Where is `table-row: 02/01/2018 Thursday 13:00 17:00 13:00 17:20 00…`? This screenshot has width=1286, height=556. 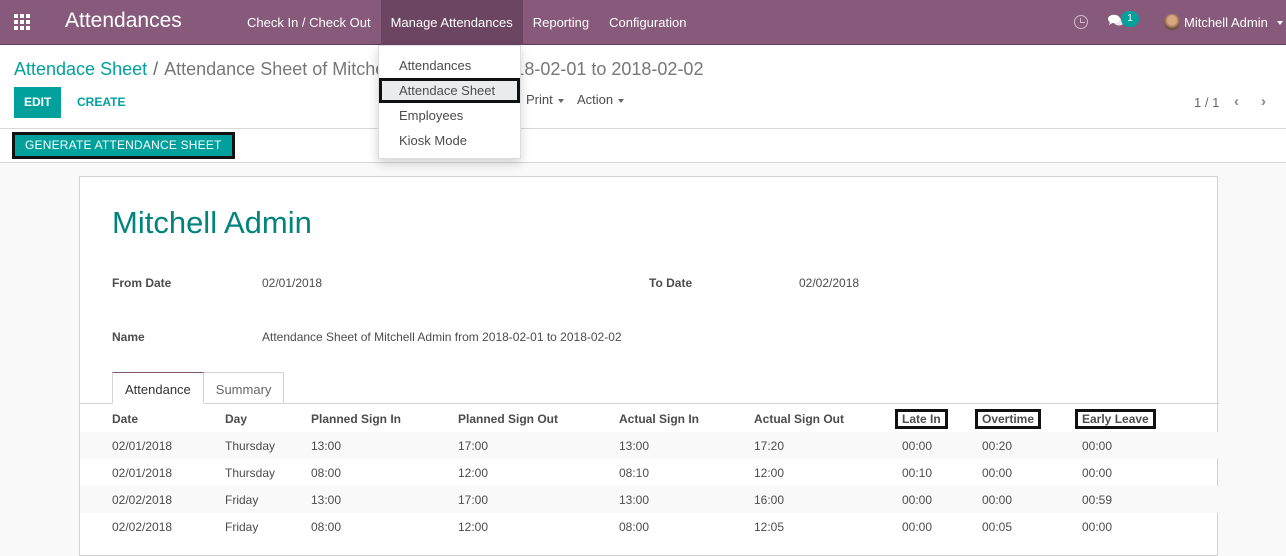
table-row: 02/01/2018 Thursday 13:00 17:00 13:00 17:20 00… is located at coordinates (649, 445).